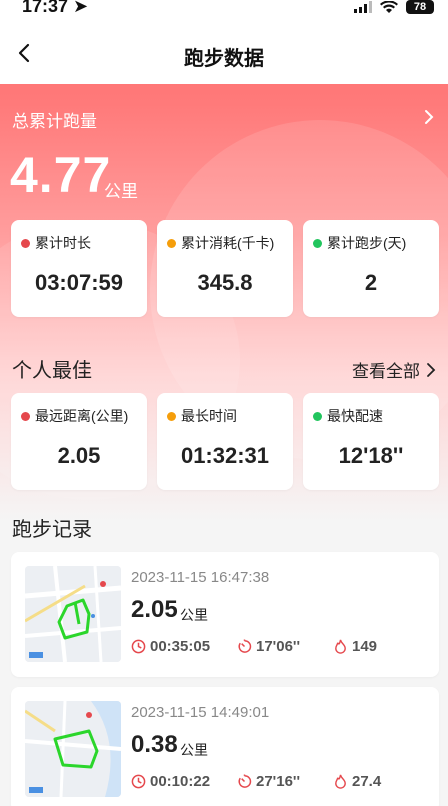 This screenshot has height=806, width=448. What do you see at coordinates (357, 781) in the screenshot?
I see `run-calories: 27.4` at bounding box center [357, 781].